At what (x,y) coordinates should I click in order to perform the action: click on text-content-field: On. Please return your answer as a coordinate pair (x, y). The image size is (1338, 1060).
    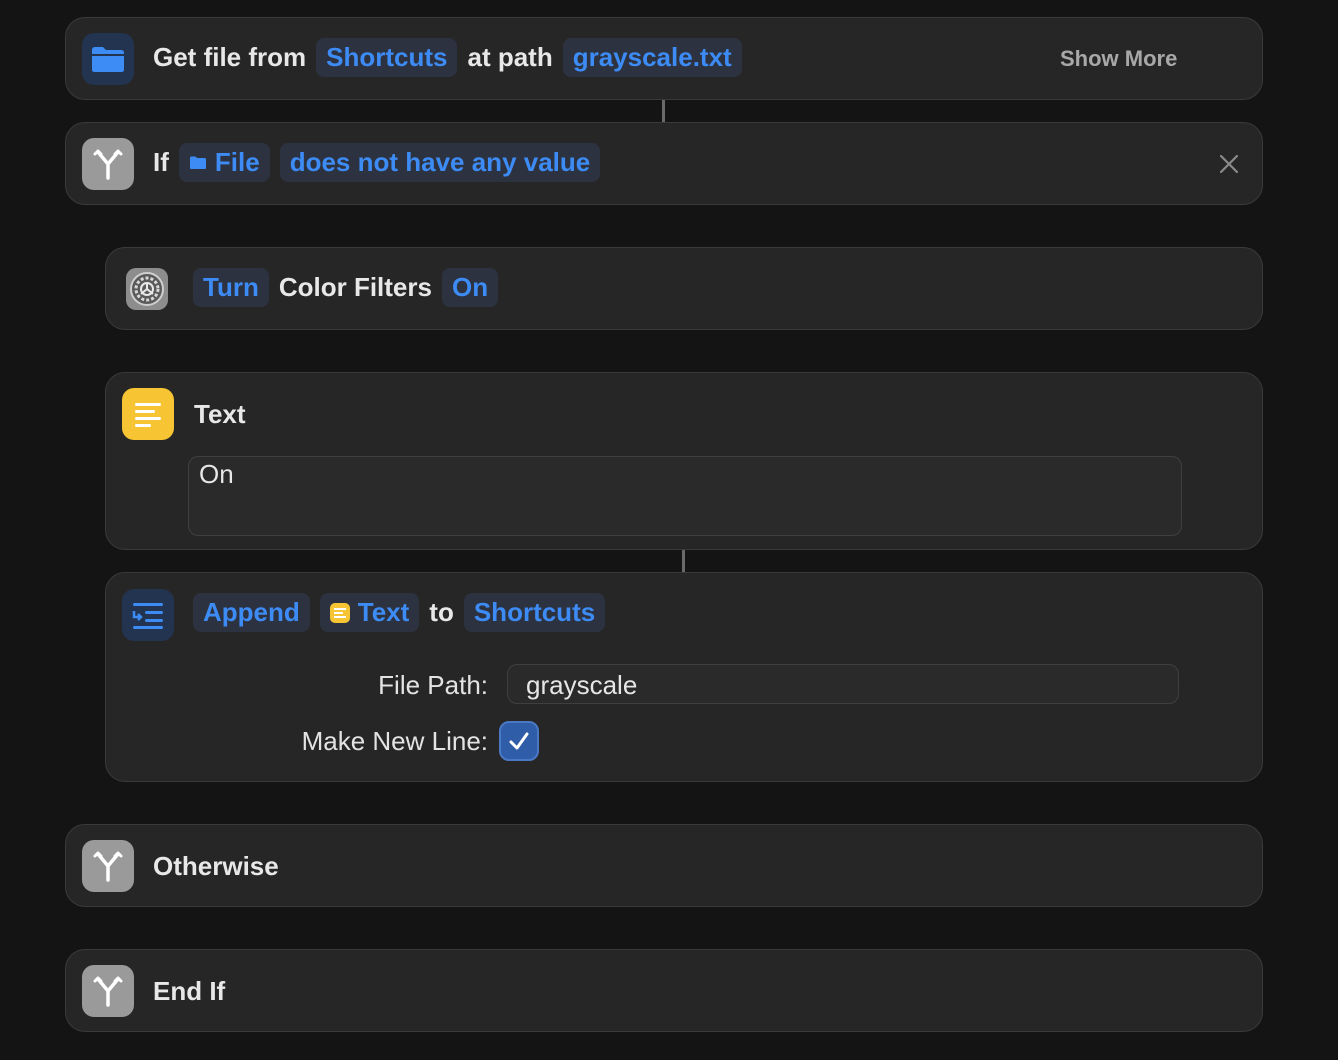
    Looking at the image, I should click on (685, 496).